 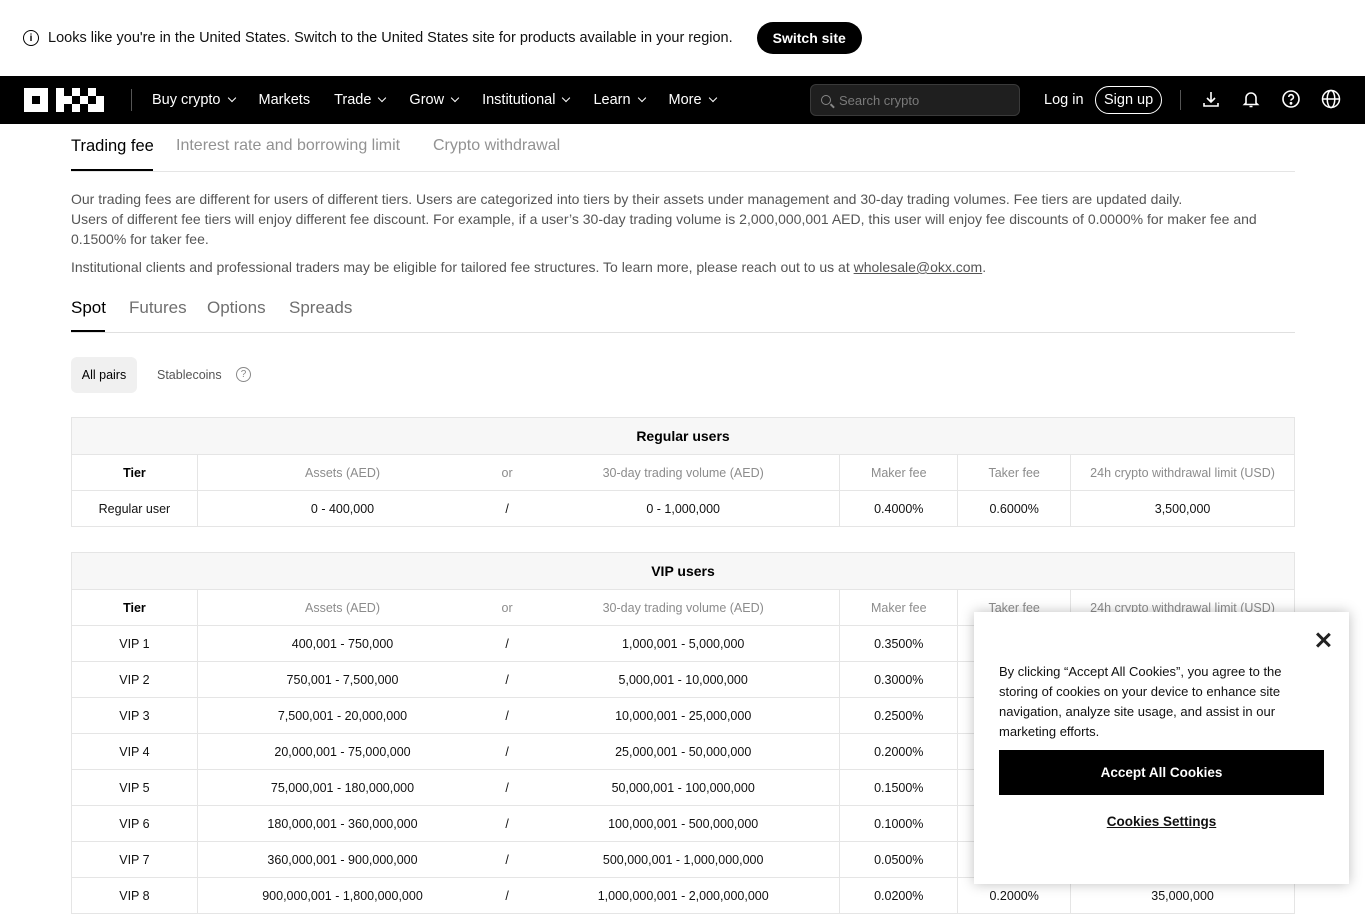 What do you see at coordinates (684, 787) in the screenshot?
I see `cell-volume: 50,000,001 - 100,000,000` at bounding box center [684, 787].